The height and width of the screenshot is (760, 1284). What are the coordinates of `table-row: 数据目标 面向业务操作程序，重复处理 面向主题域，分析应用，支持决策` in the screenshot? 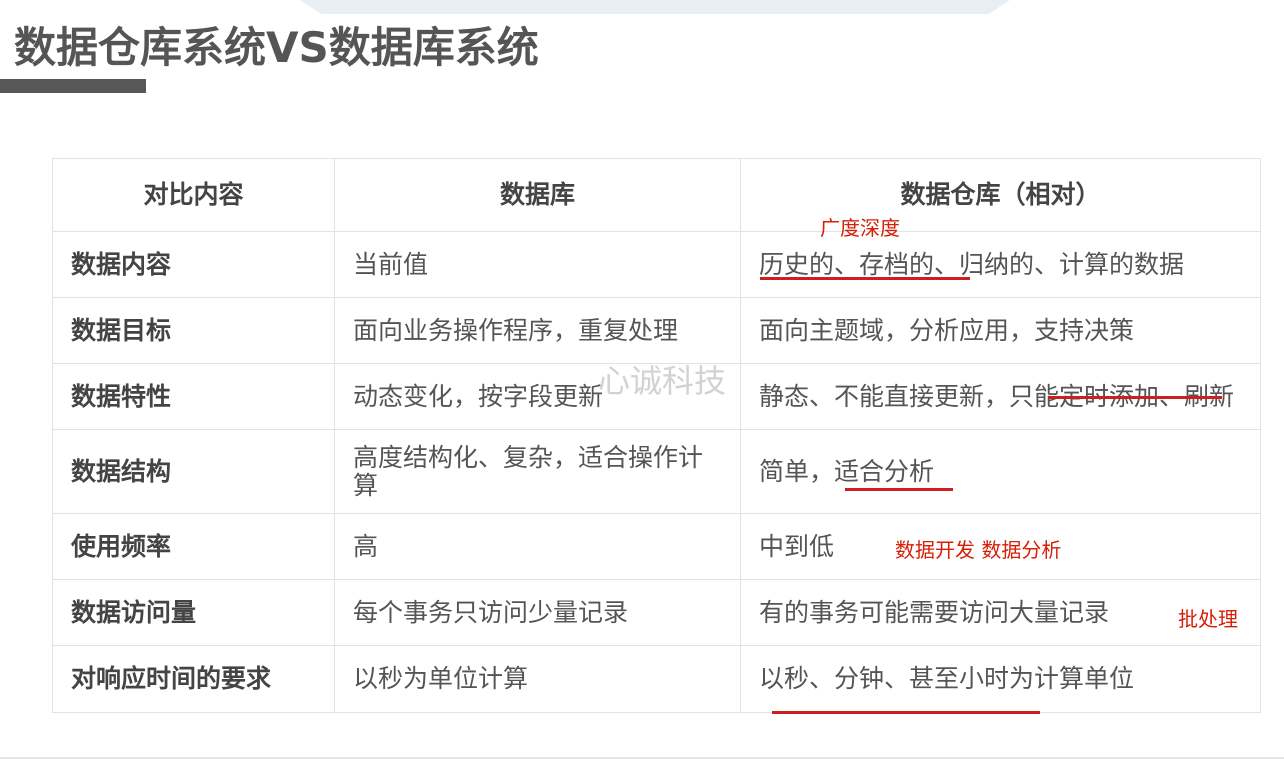 It's located at (656, 330).